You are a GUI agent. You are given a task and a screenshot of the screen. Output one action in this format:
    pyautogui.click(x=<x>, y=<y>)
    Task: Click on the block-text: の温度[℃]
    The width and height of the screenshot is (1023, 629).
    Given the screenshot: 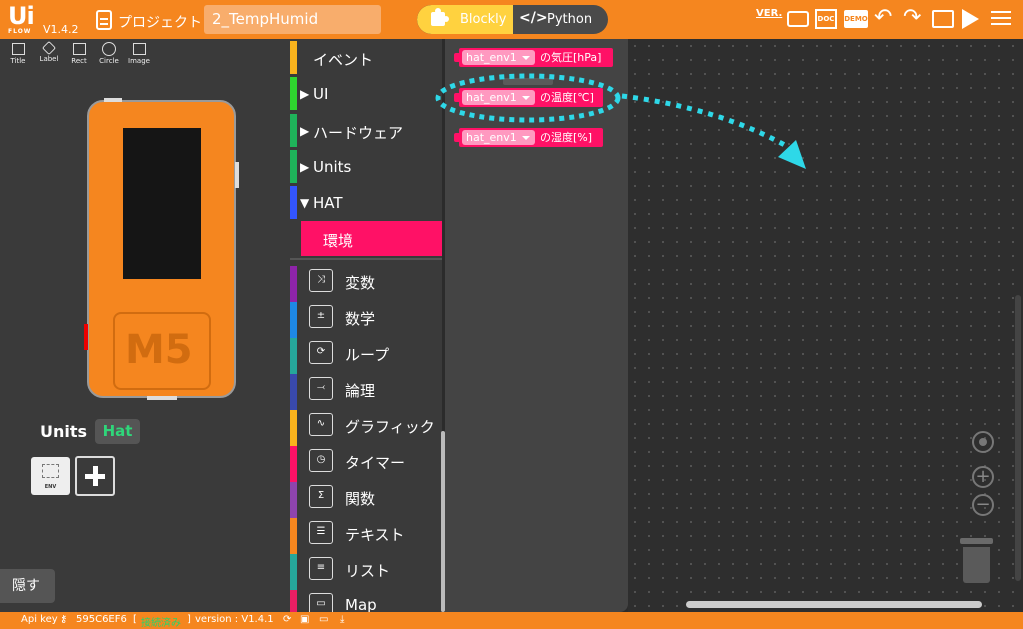 What is the action you would take?
    pyautogui.click(x=567, y=97)
    